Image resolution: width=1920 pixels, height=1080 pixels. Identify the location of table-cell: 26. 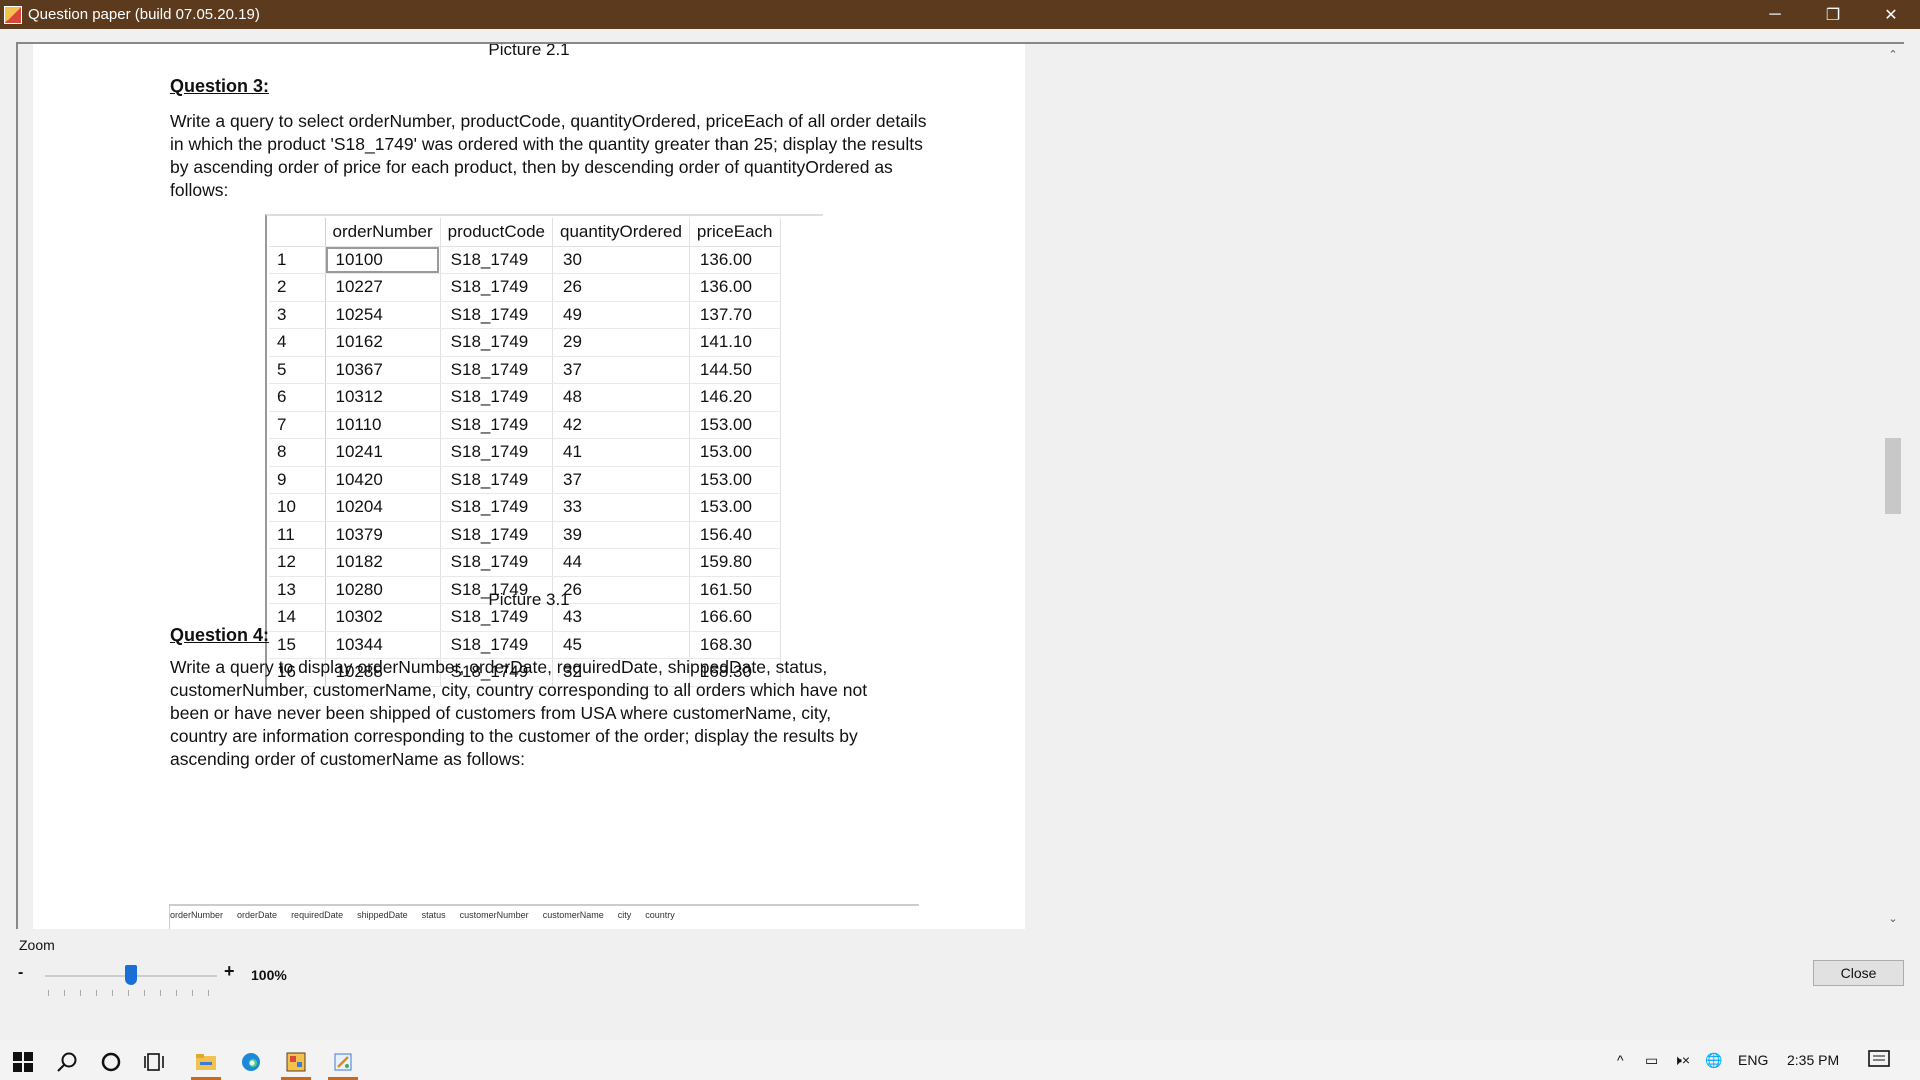
(621, 287).